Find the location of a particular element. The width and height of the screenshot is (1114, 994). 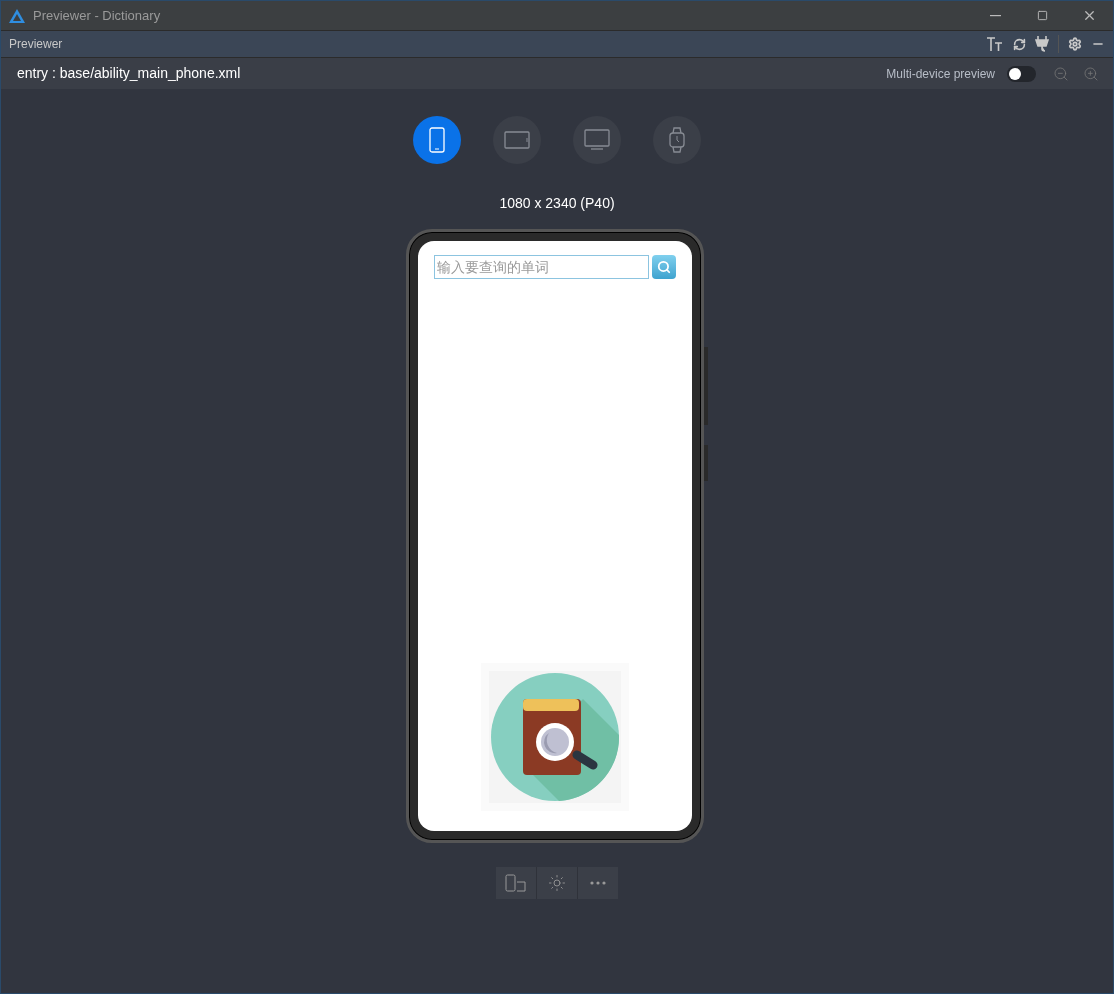

app-logo-icon is located at coordinates (17, 15).